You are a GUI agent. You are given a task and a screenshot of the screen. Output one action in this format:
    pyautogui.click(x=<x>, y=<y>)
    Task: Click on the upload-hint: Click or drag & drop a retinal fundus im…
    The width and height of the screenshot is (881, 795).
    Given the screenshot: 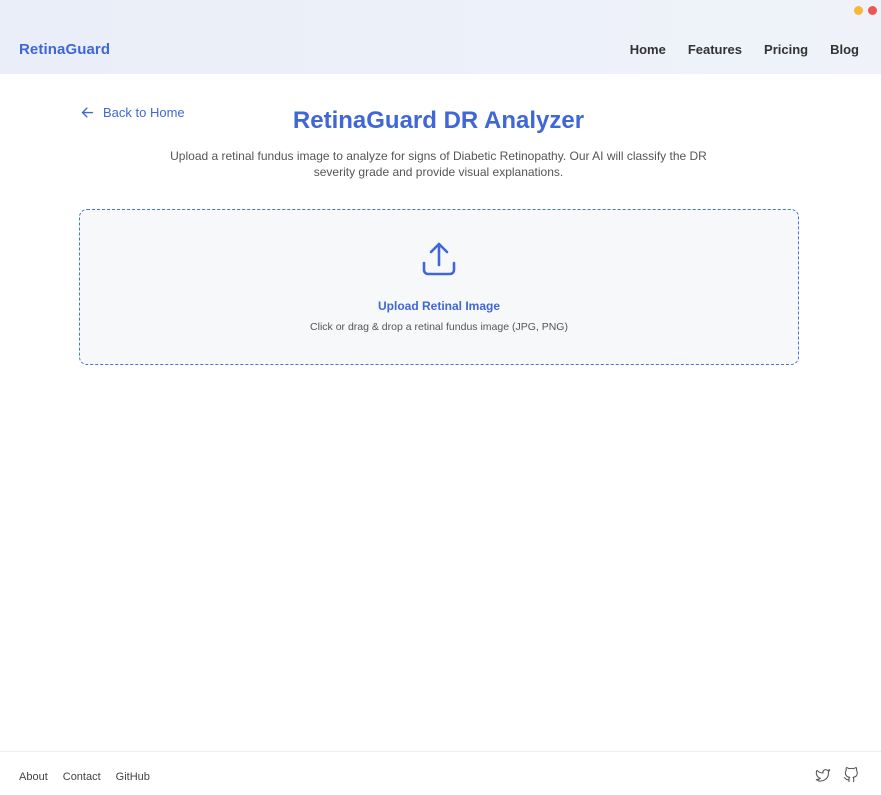 What is the action you would take?
    pyautogui.click(x=439, y=327)
    